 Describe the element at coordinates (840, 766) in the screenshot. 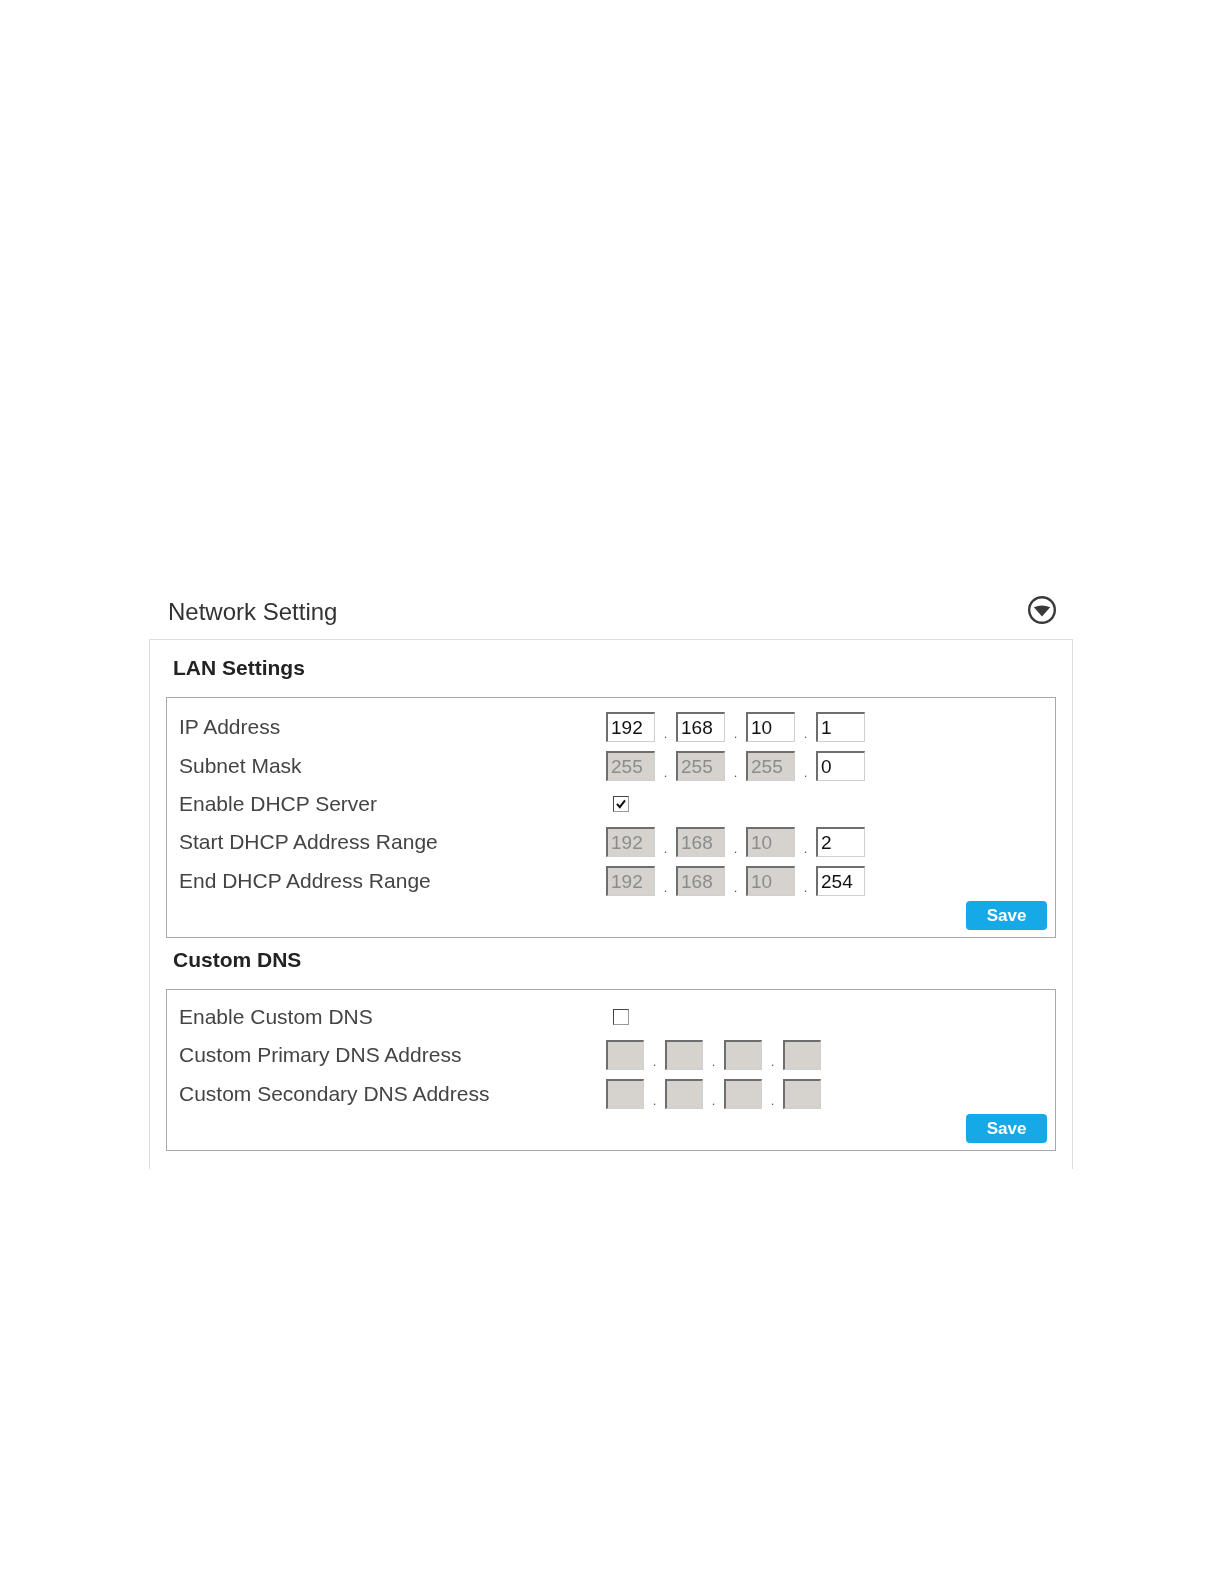

I see `octet-field: 0` at that location.